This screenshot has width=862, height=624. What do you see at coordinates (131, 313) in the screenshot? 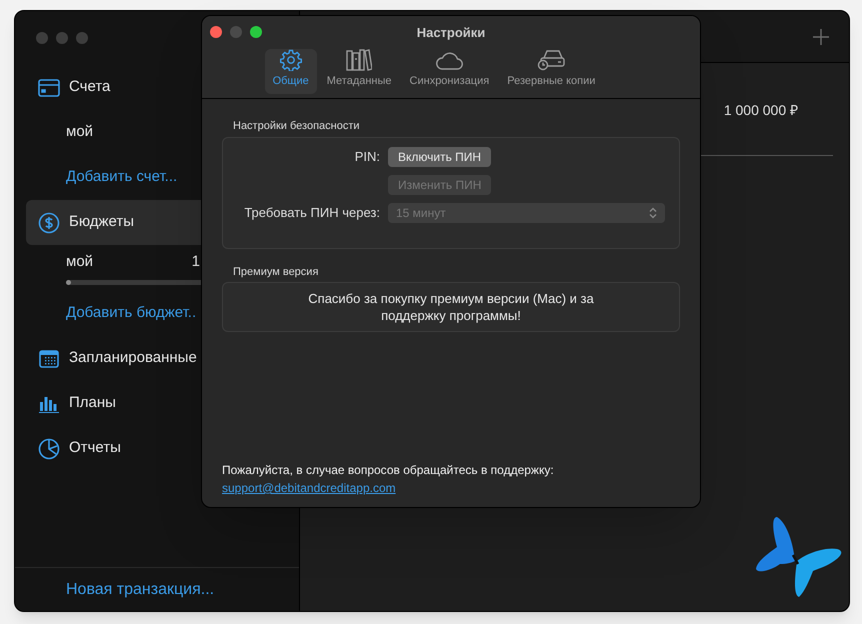
I see `add-link: Добавить бюджет..` at bounding box center [131, 313].